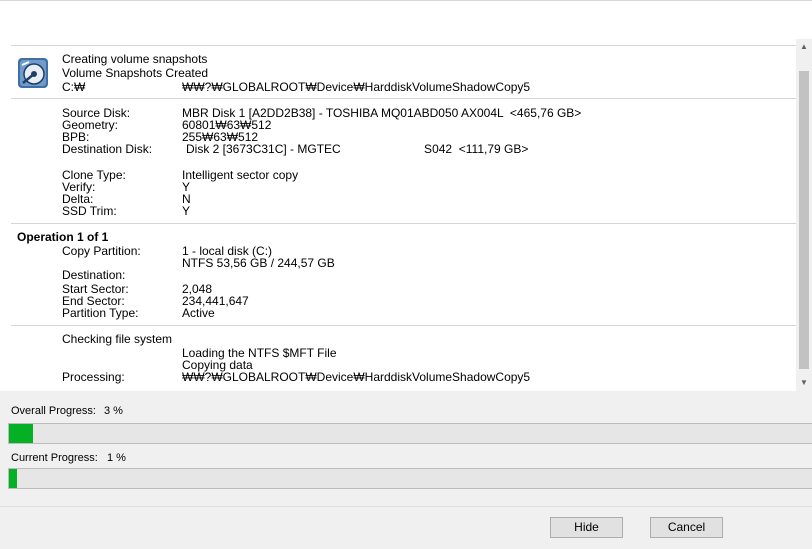  What do you see at coordinates (113, 411) in the screenshot?
I see `overall-progress-percent: 3 %` at bounding box center [113, 411].